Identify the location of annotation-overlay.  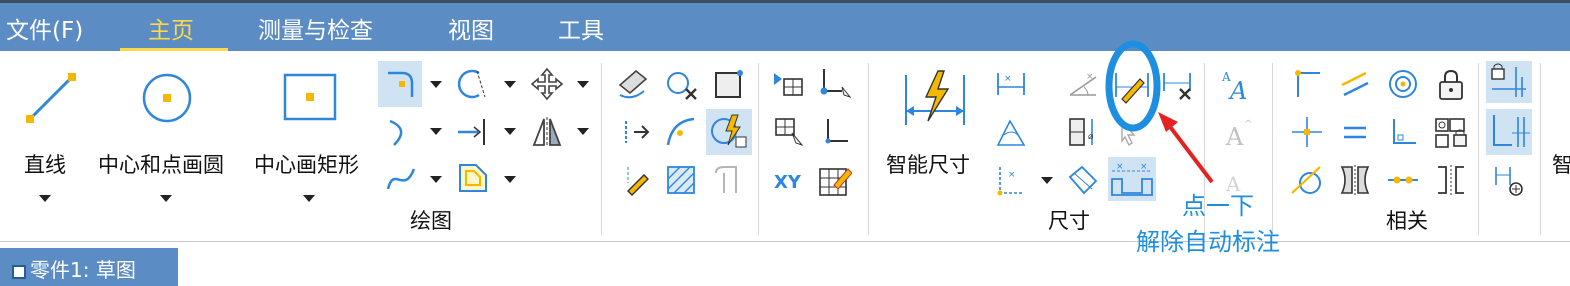
(1159, 112).